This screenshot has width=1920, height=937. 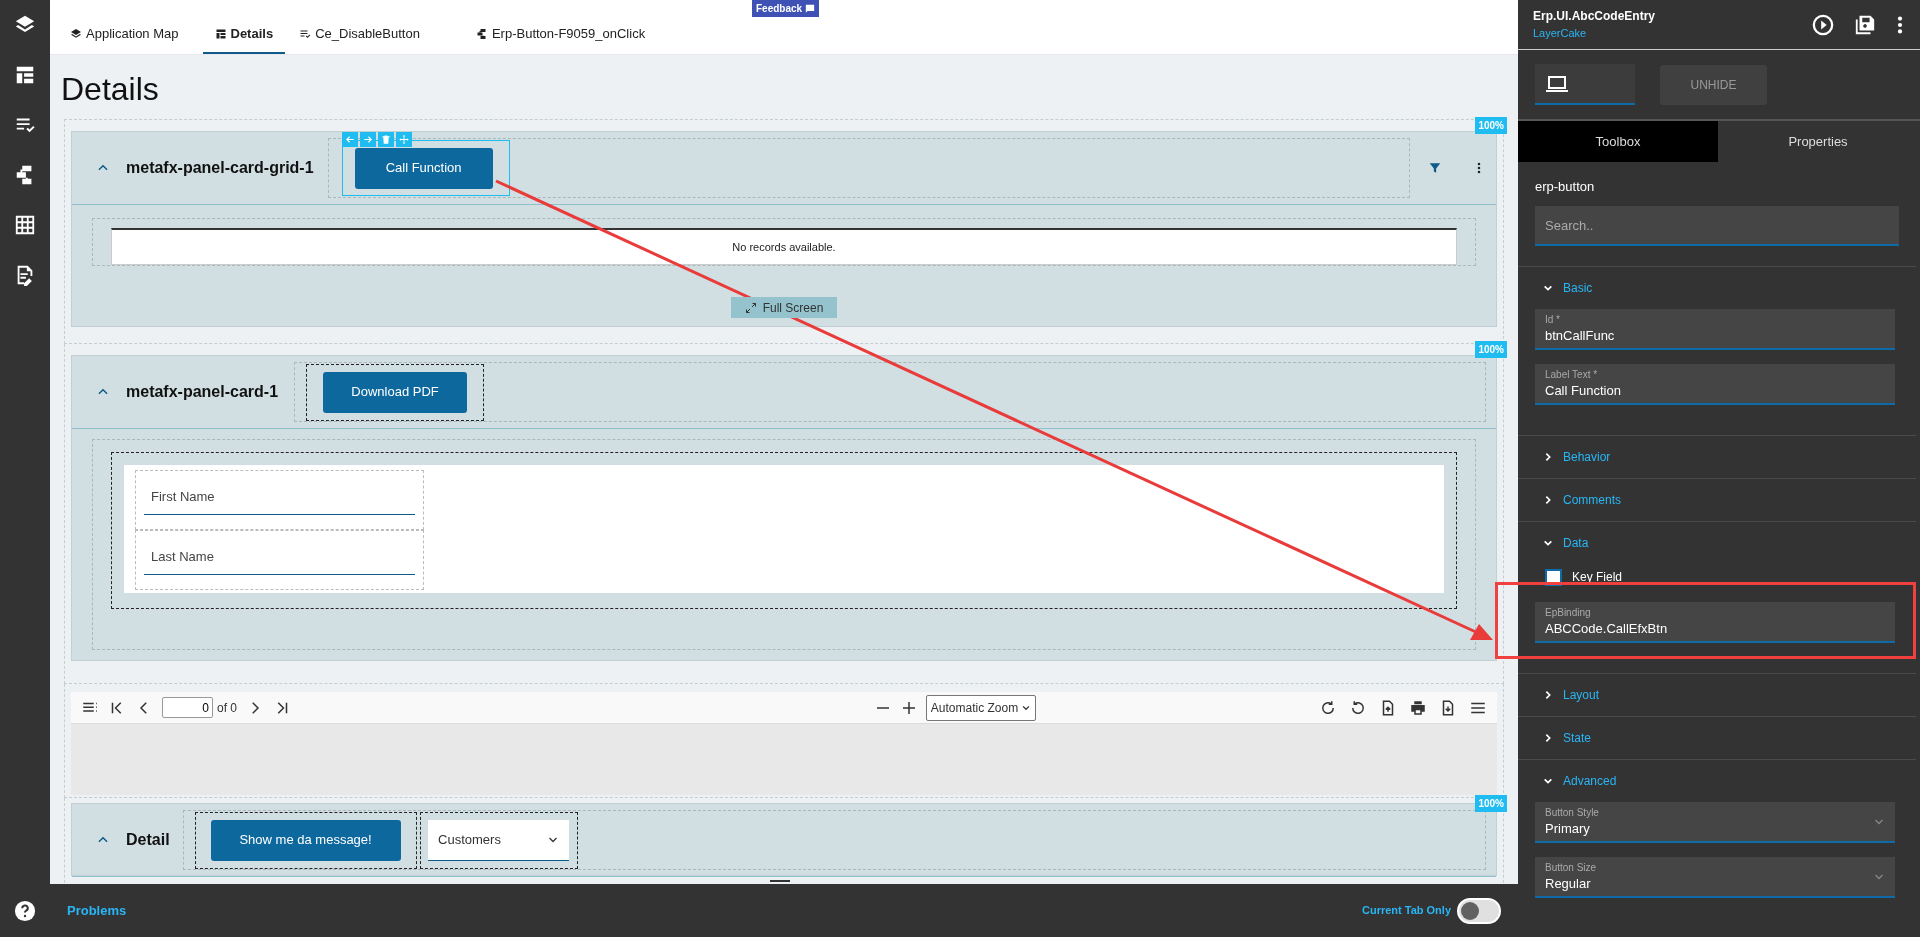 What do you see at coordinates (1406, 911) in the screenshot?
I see `toggle-label: Current Tab Only` at bounding box center [1406, 911].